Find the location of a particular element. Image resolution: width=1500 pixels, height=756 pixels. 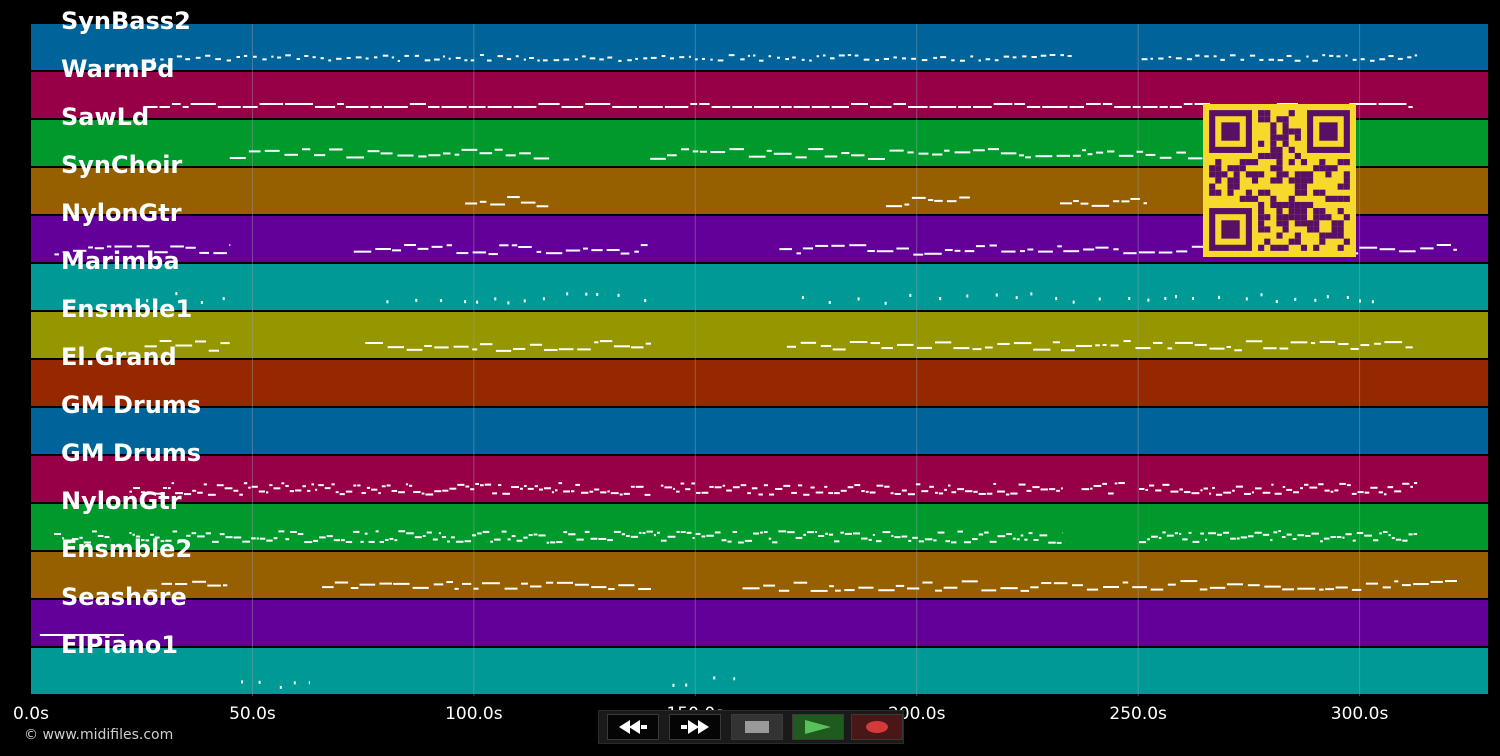

play-button is located at coordinates (818, 727).